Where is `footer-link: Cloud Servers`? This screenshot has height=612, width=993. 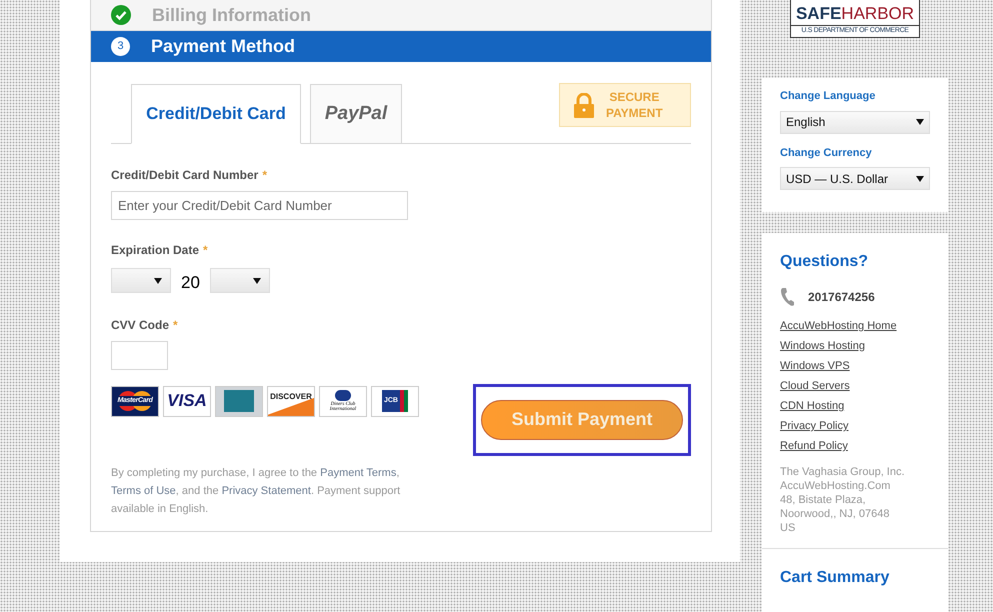 footer-link: Cloud Servers is located at coordinates (815, 386).